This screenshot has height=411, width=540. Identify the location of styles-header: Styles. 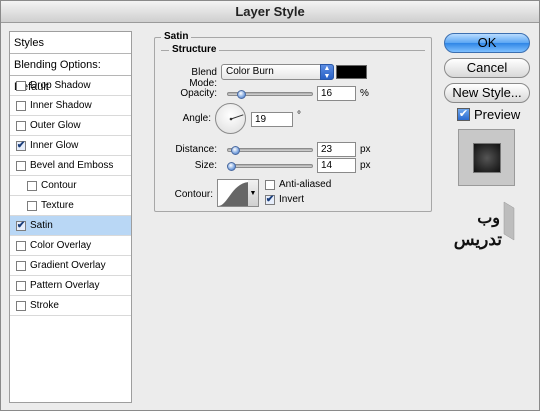
(70, 43).